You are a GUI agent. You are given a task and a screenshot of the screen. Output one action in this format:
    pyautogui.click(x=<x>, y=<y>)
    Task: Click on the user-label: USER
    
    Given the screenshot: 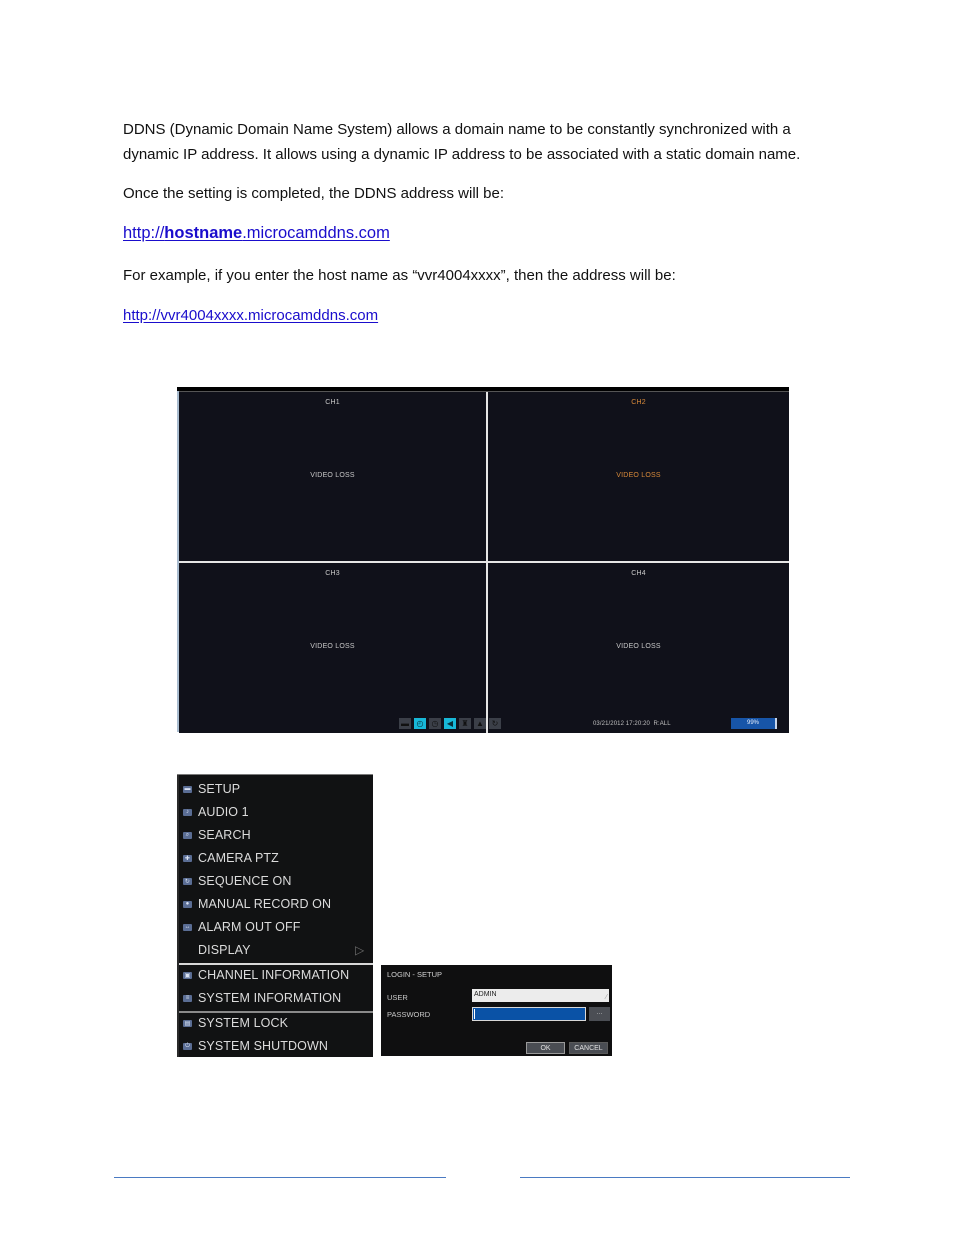 What is the action you would take?
    pyautogui.click(x=397, y=997)
    